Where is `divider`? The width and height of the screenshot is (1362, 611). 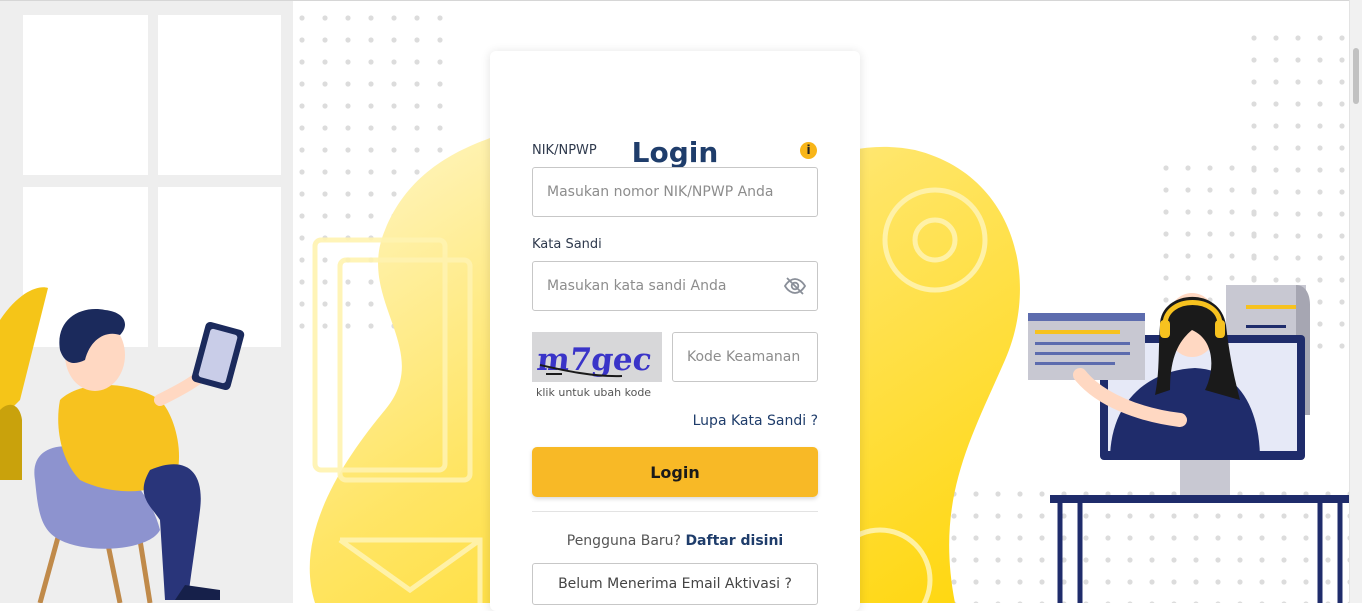 divider is located at coordinates (675, 511).